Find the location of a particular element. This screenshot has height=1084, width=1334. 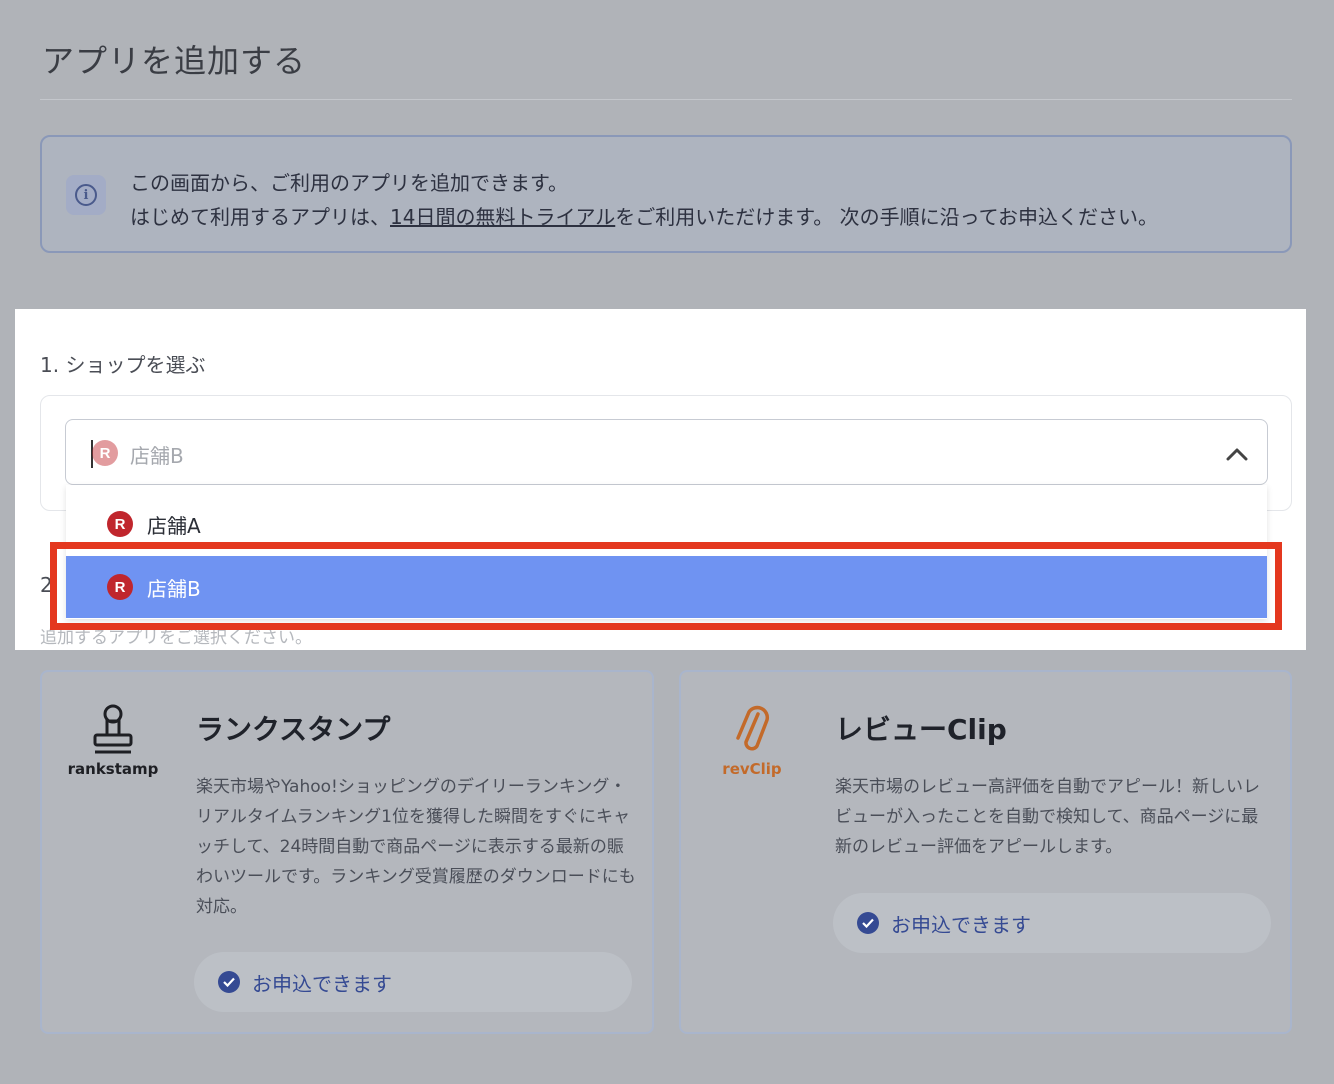

shop-option-label: 店舗B is located at coordinates (174, 588).